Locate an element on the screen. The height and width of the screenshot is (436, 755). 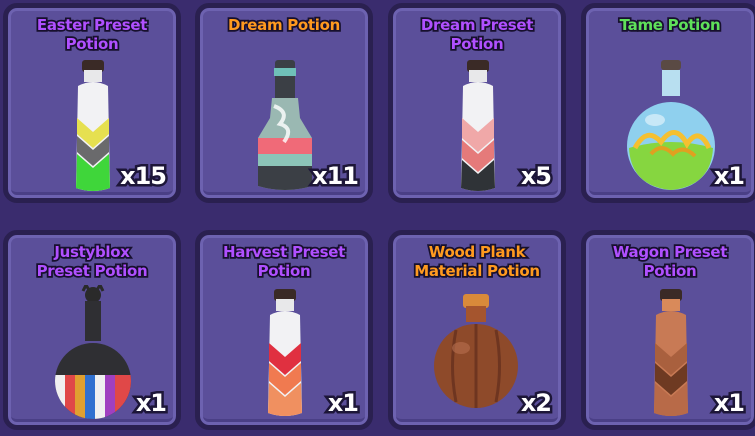
item-name: Tame Potion is located at coordinates (670, 25).